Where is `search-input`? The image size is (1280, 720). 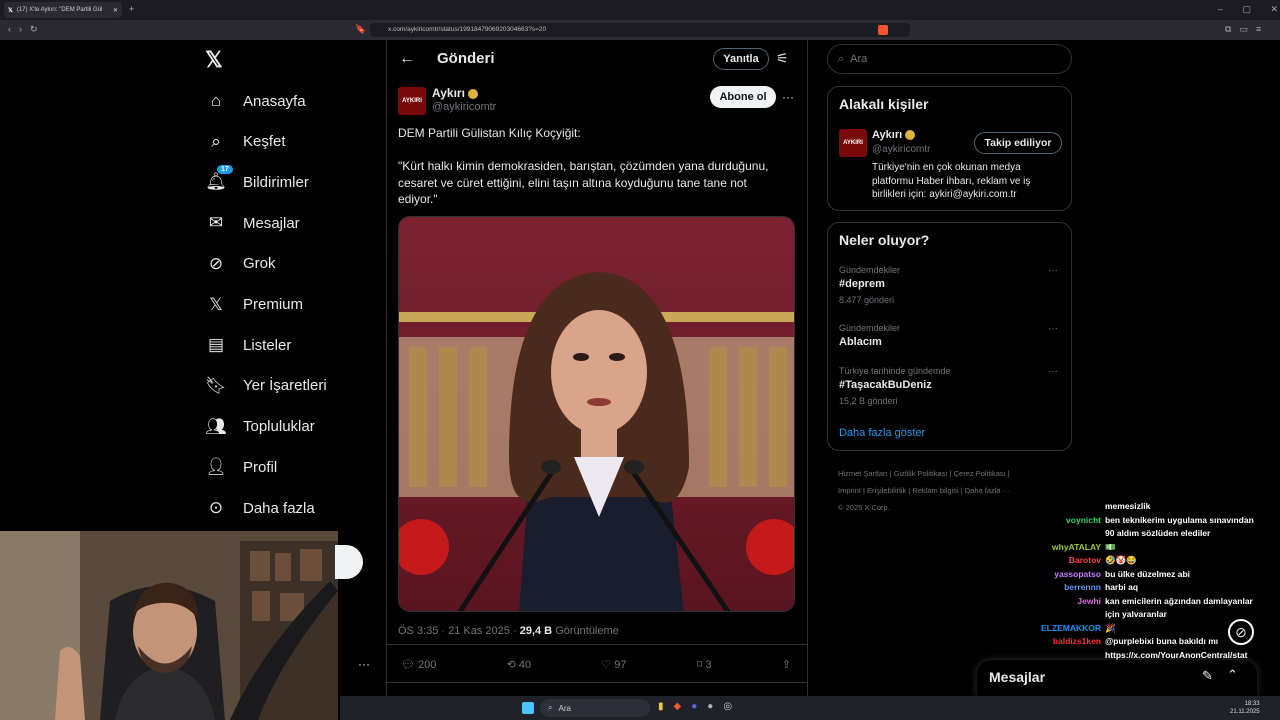 search-input is located at coordinates (950, 59).